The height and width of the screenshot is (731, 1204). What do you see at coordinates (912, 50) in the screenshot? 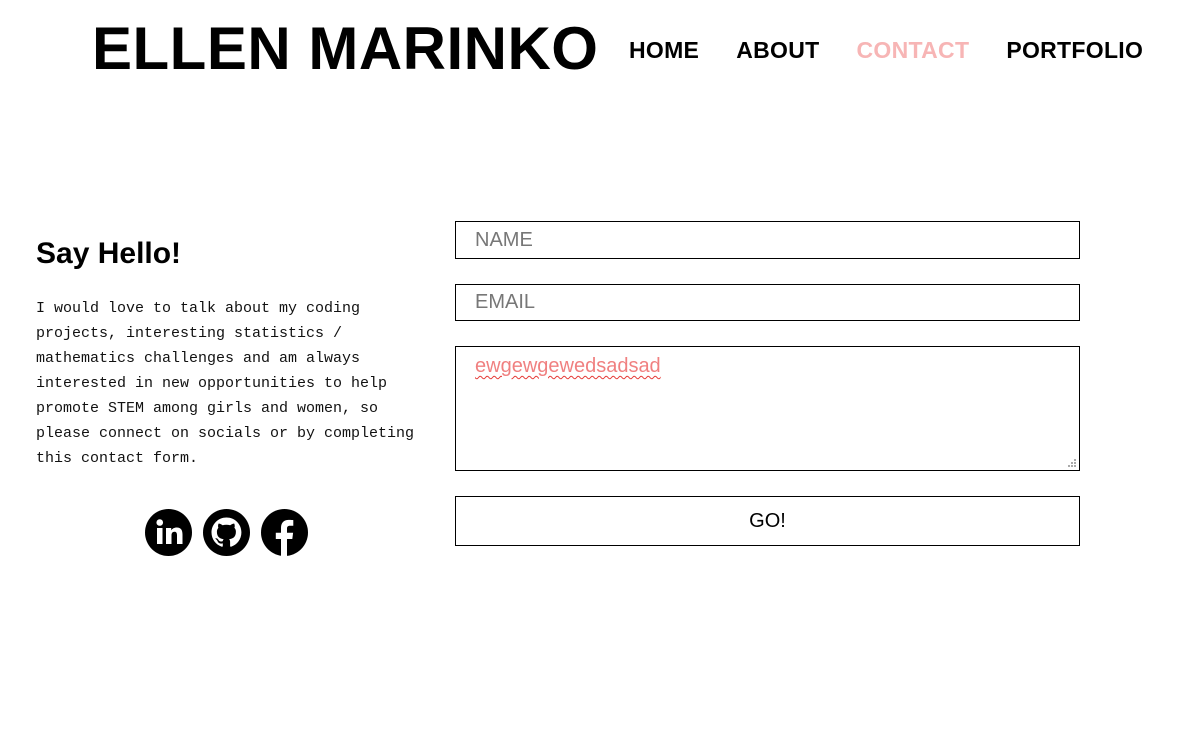
I see `nav-contact-link: CONTACT` at bounding box center [912, 50].